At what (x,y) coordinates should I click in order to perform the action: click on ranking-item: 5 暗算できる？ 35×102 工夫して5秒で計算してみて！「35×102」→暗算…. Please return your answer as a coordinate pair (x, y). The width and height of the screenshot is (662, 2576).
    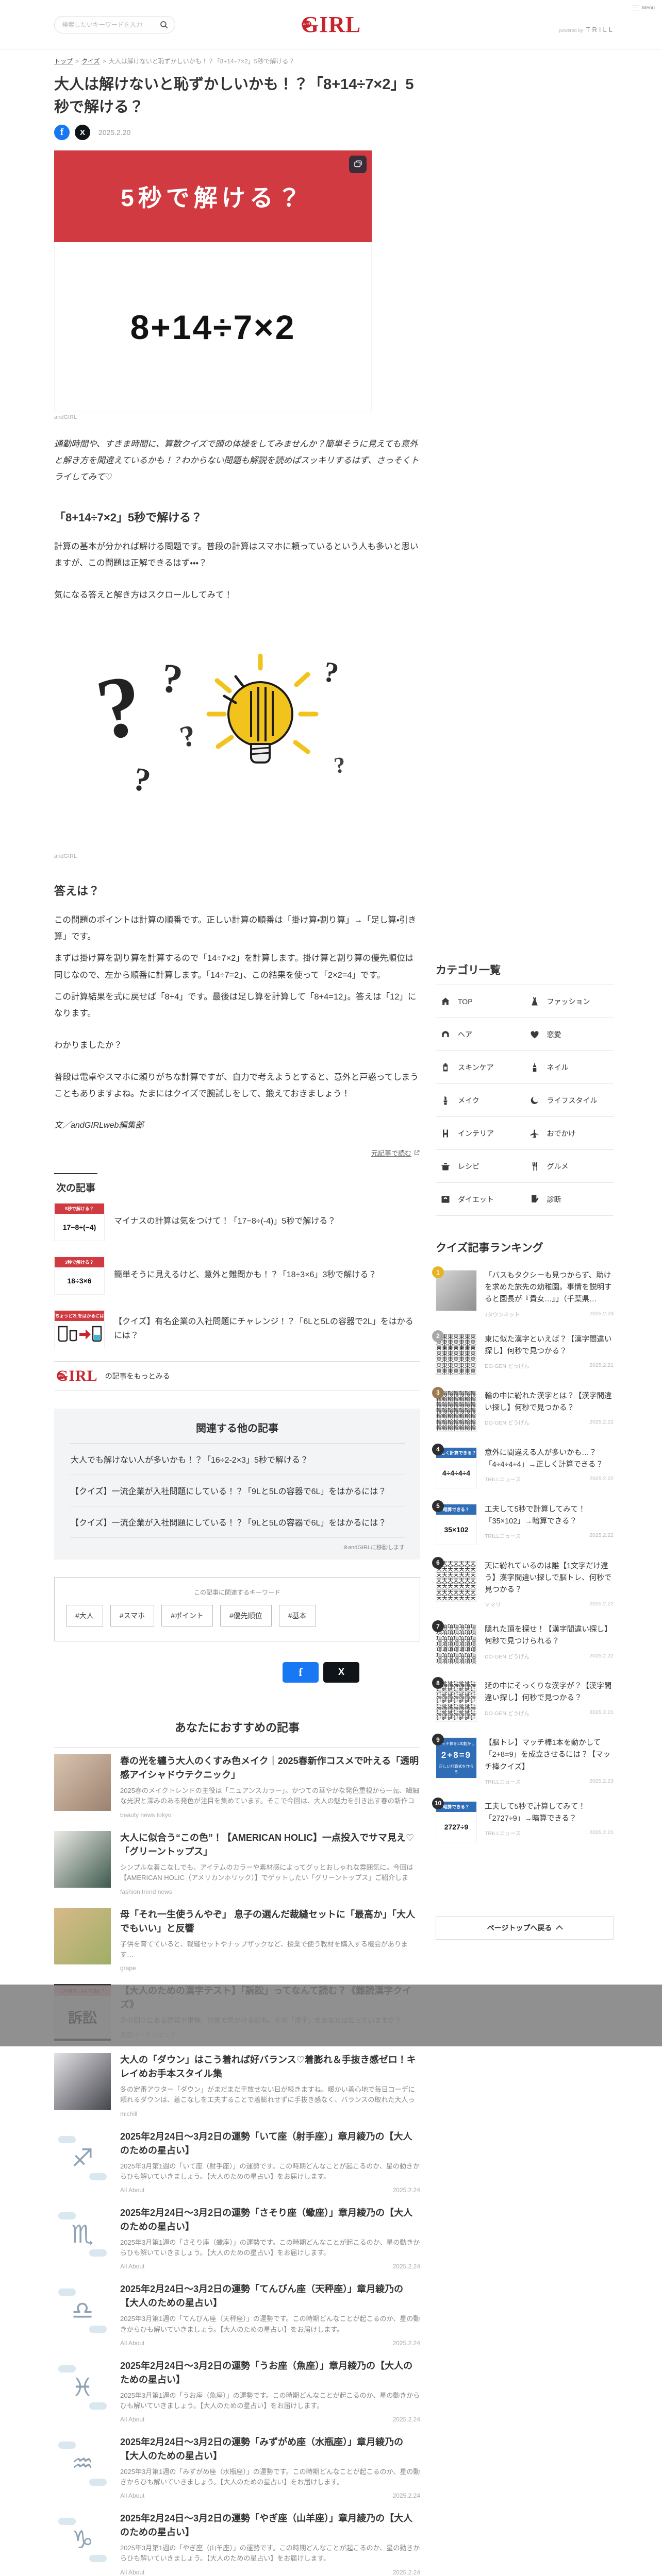
    Looking at the image, I should click on (523, 1524).